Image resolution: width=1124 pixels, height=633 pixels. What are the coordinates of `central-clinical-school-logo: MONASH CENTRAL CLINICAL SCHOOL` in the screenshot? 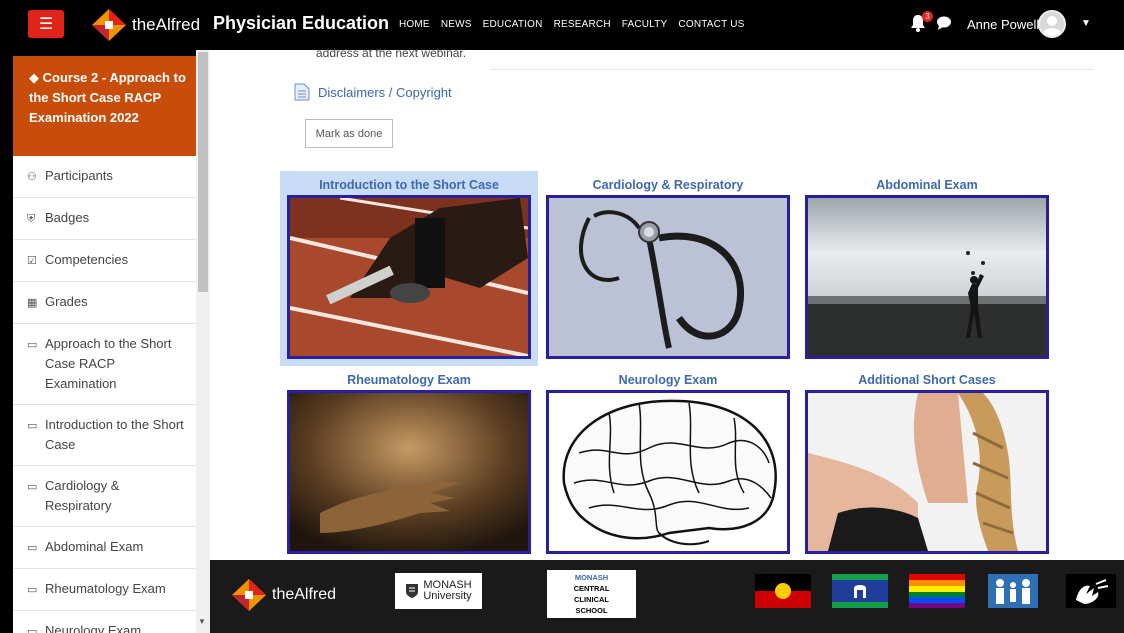 It's located at (591, 594).